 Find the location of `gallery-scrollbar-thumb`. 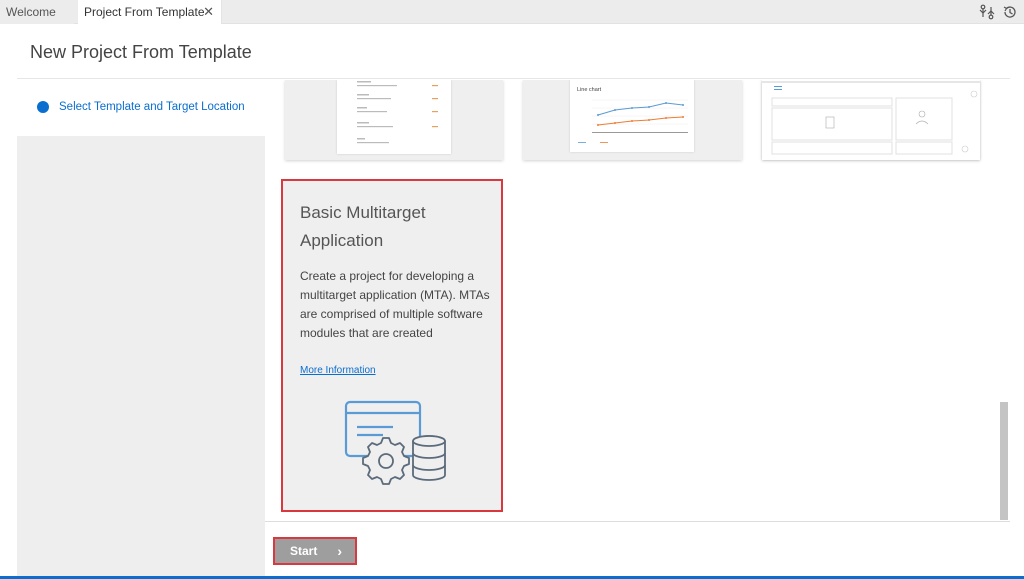

gallery-scrollbar-thumb is located at coordinates (1004, 461).